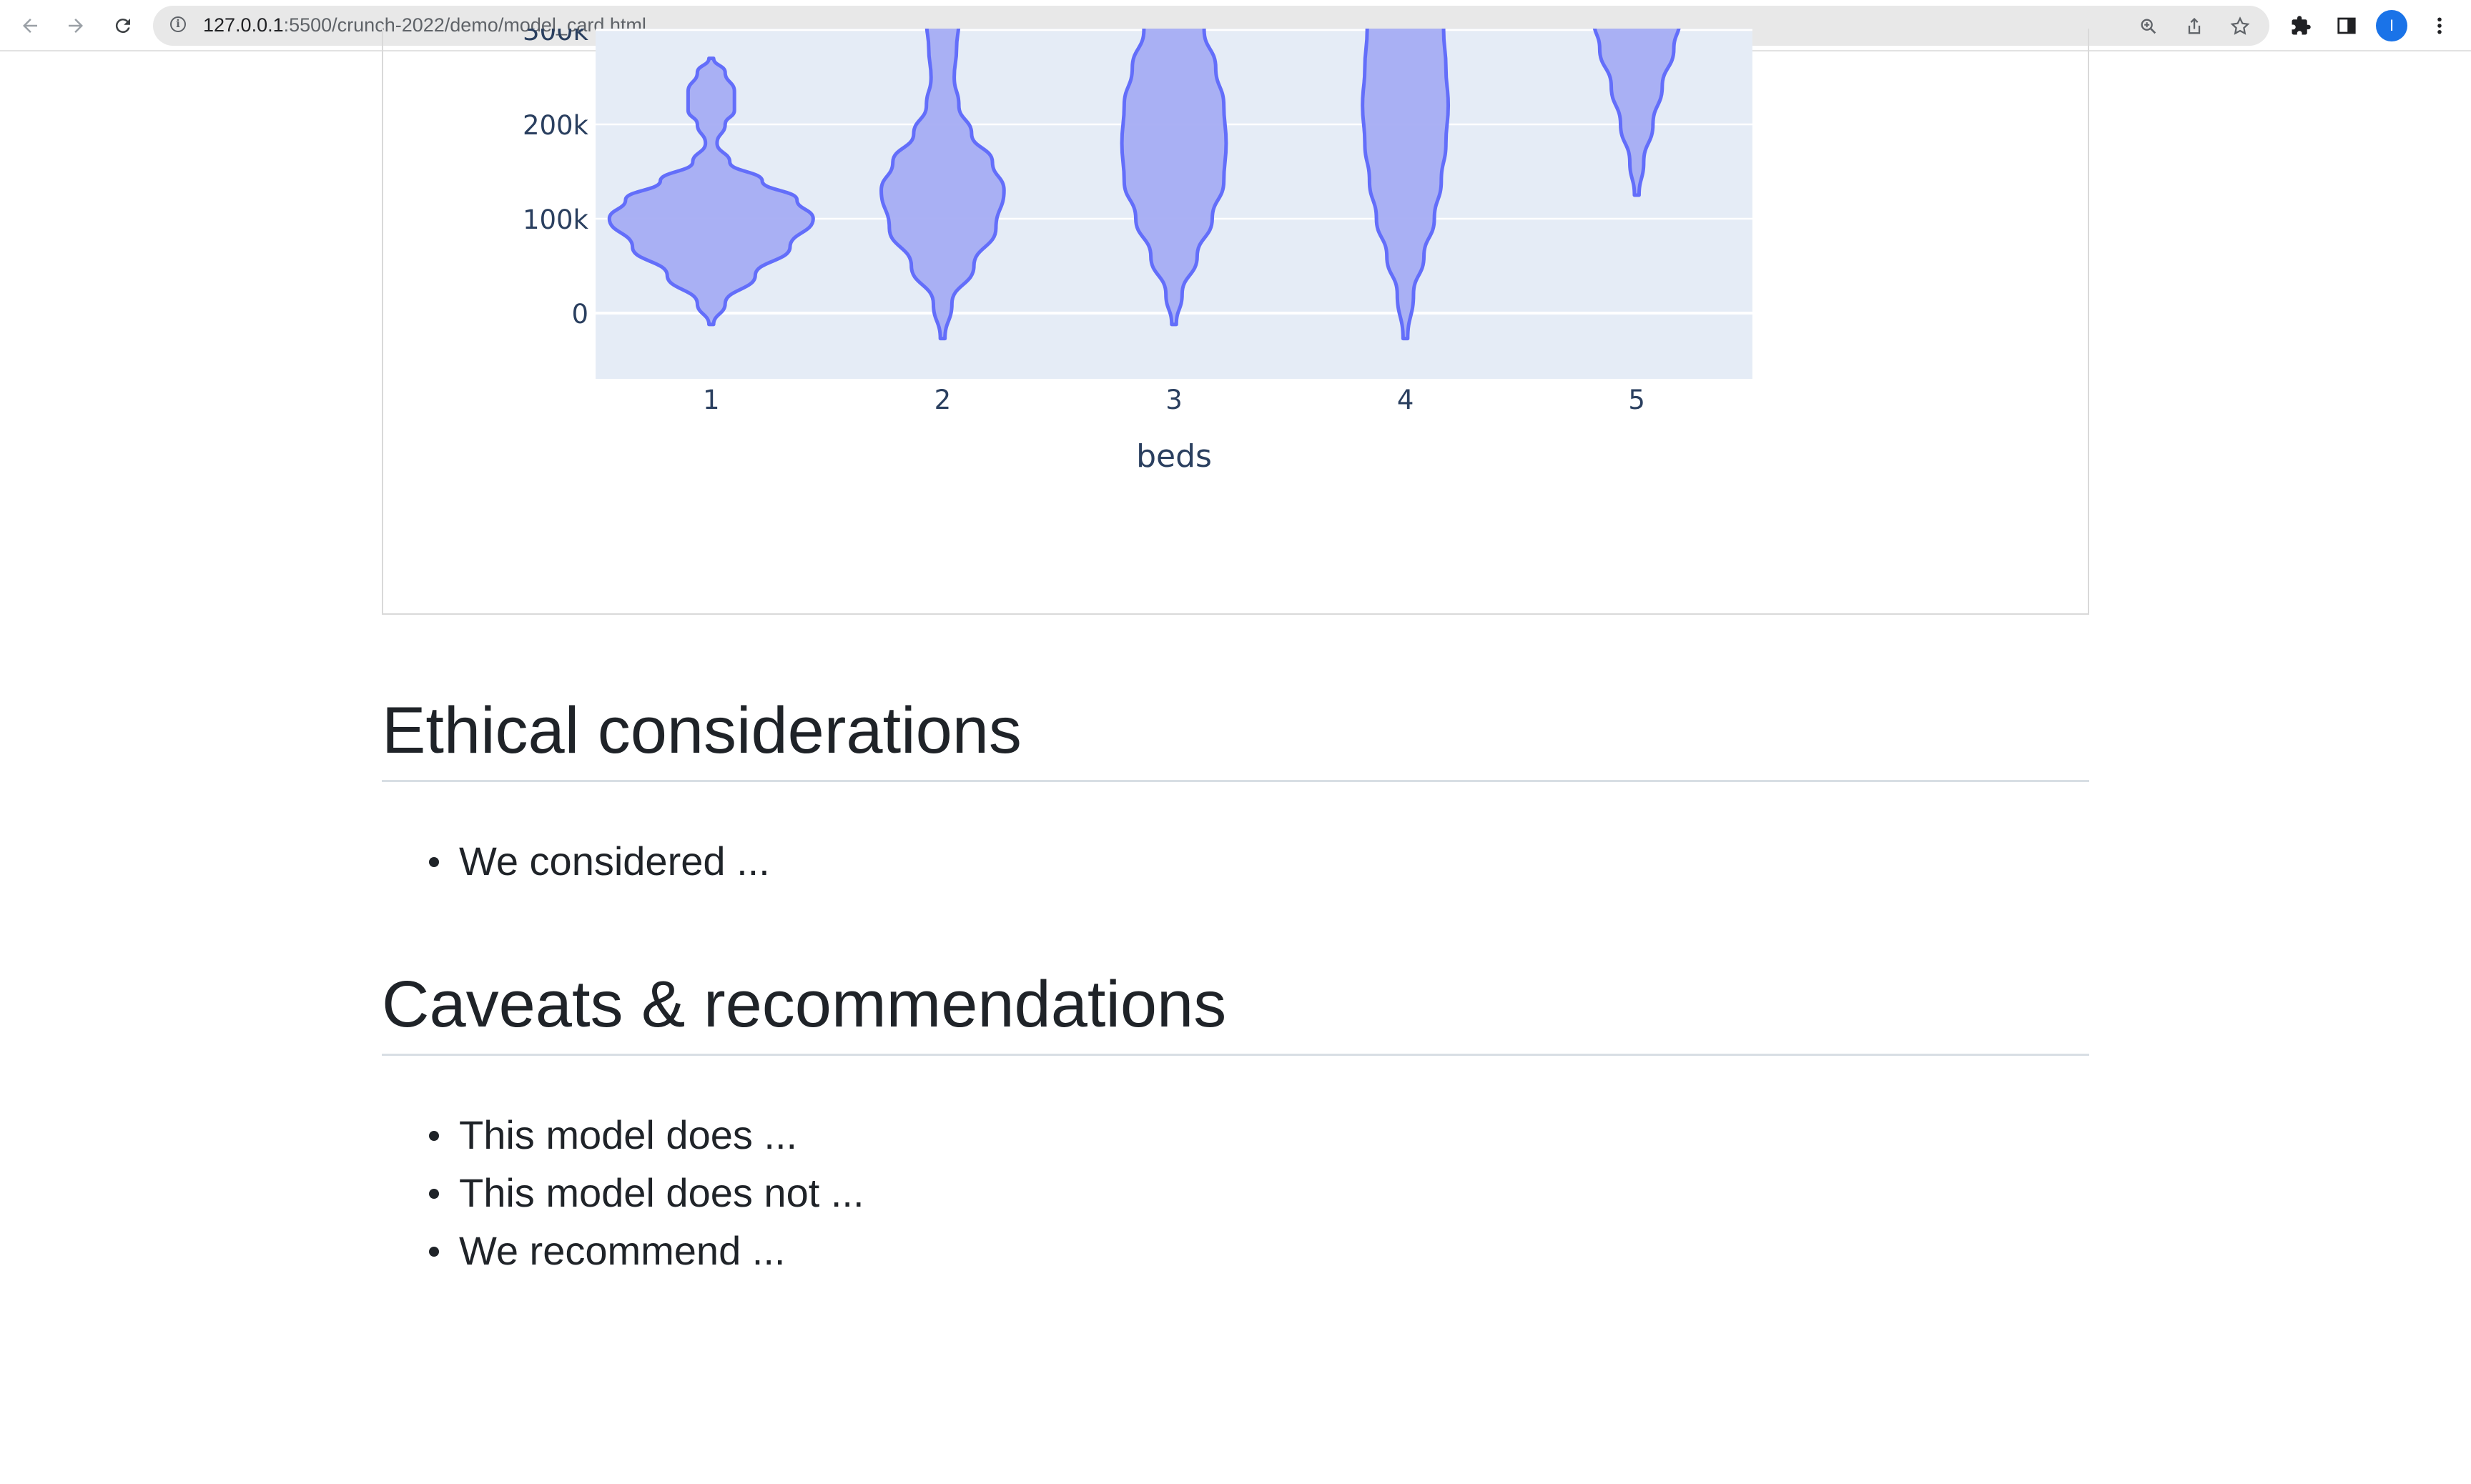 This screenshot has height=1484, width=2471. What do you see at coordinates (1405, 400) in the screenshot?
I see `x-tick-label: 4` at bounding box center [1405, 400].